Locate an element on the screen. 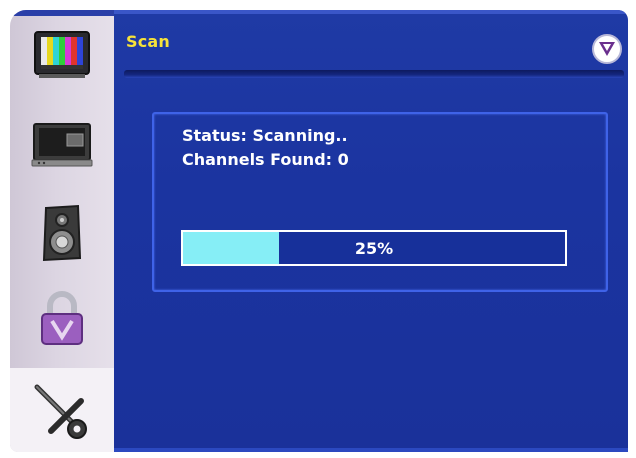 The width and height of the screenshot is (636, 458). lock-icon is located at coordinates (62, 319).